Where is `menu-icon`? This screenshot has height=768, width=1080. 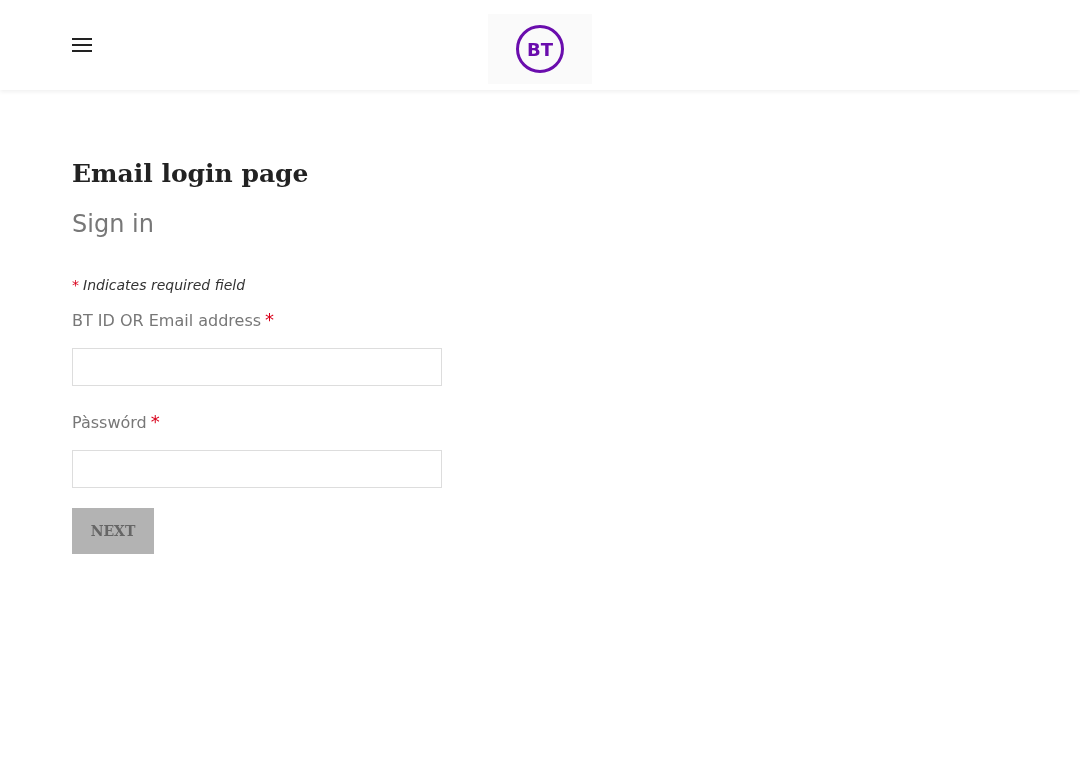
menu-icon is located at coordinates (82, 45).